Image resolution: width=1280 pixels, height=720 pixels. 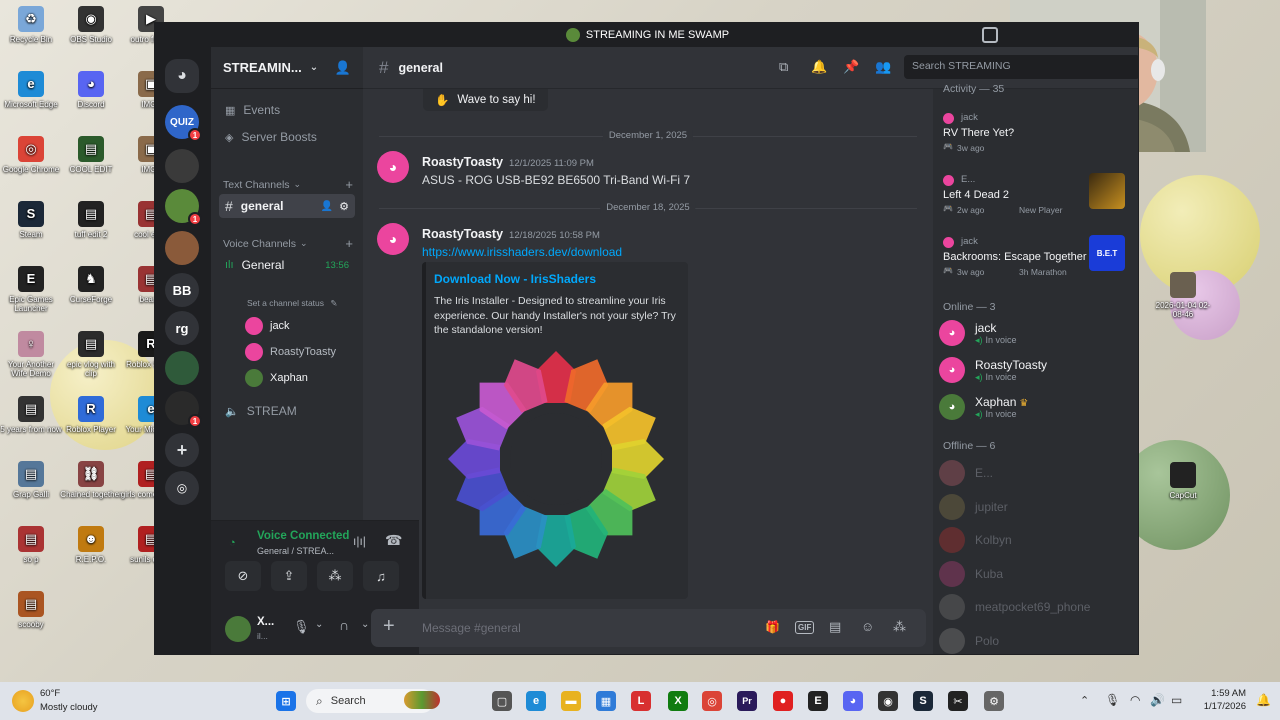 What do you see at coordinates (182, 76) in the screenshot?
I see `direct-messages-button: ◕` at bounding box center [182, 76].